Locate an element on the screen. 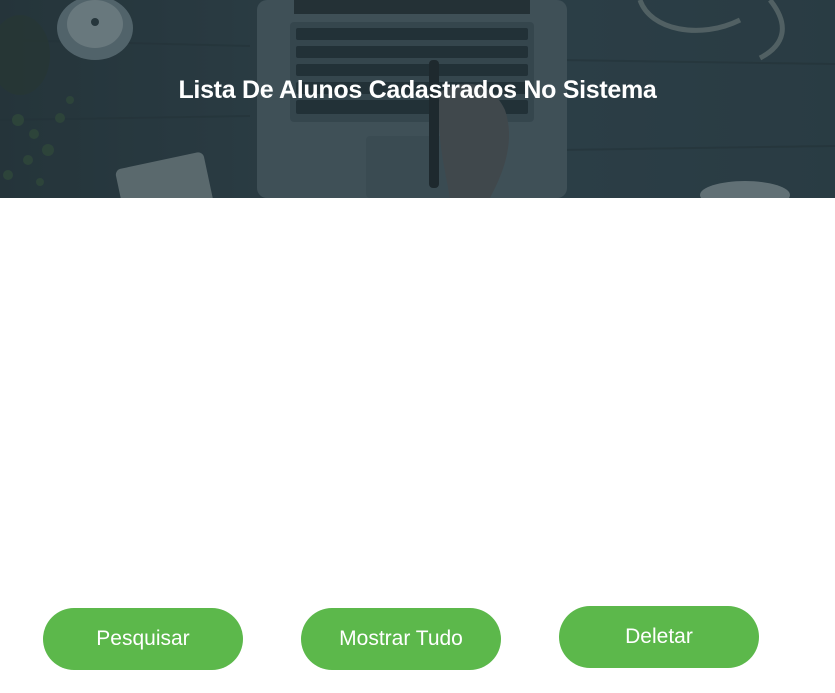 The image size is (835, 693). delete-button: Deletar is located at coordinates (659, 637).